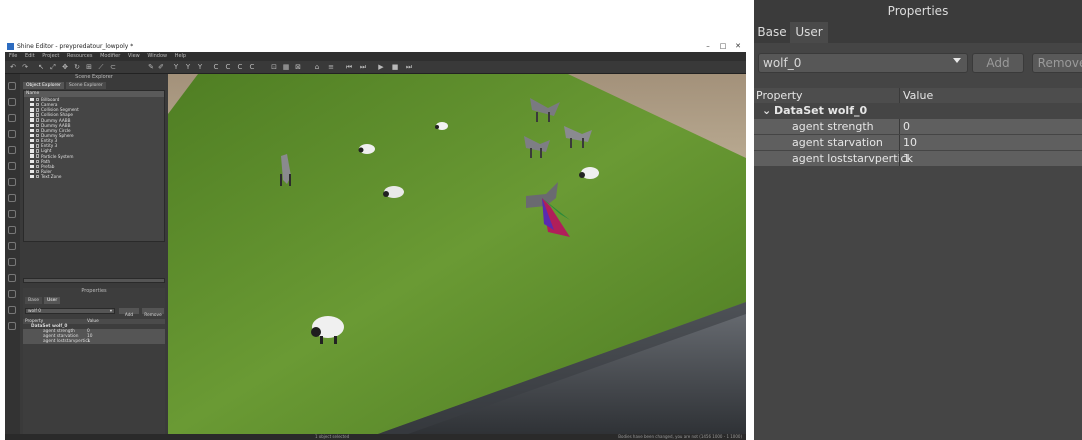  I want to click on dataset-row: ⌄ DataSet wolf_0, so click(918, 110).